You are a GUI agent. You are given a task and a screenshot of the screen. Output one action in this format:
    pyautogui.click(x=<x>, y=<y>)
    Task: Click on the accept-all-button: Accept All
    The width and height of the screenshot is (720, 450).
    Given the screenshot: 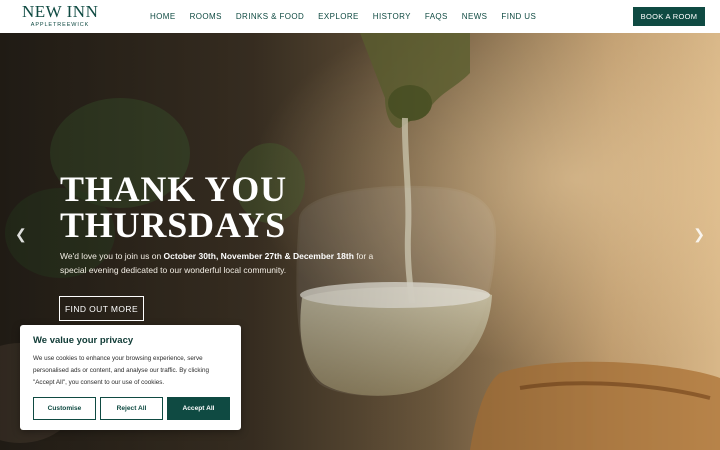 What is the action you would take?
    pyautogui.click(x=198, y=408)
    